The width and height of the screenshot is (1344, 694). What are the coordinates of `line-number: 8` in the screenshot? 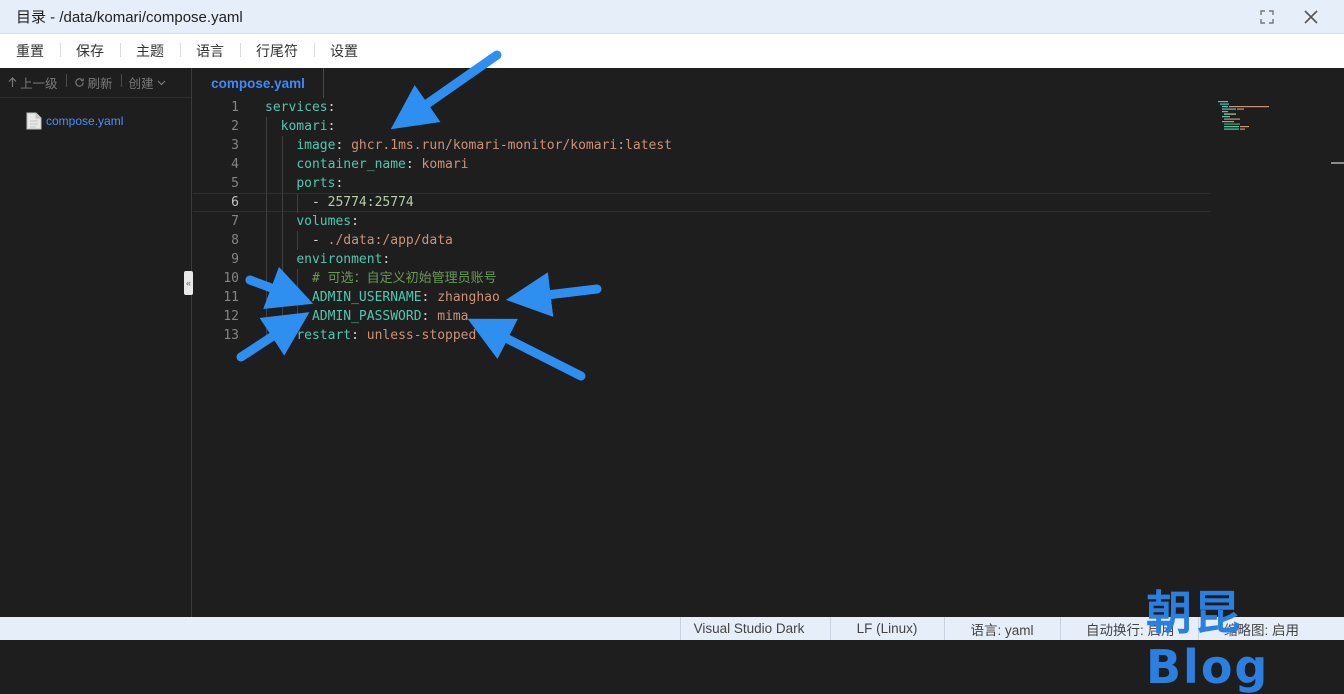 It's located at (235, 240).